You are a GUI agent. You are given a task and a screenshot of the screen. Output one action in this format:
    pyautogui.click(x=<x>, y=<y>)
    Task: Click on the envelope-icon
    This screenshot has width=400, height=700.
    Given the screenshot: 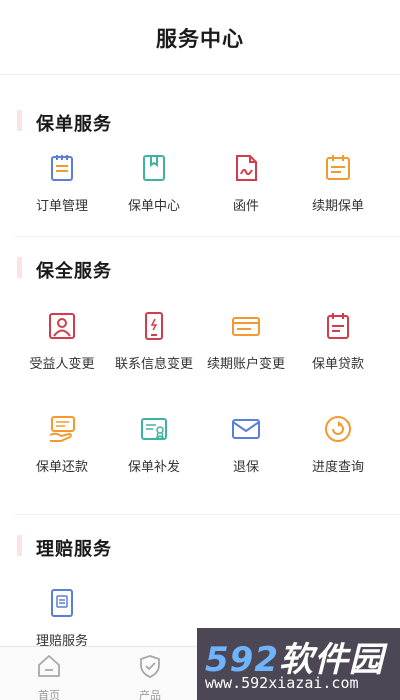 What is the action you would take?
    pyautogui.click(x=246, y=429)
    